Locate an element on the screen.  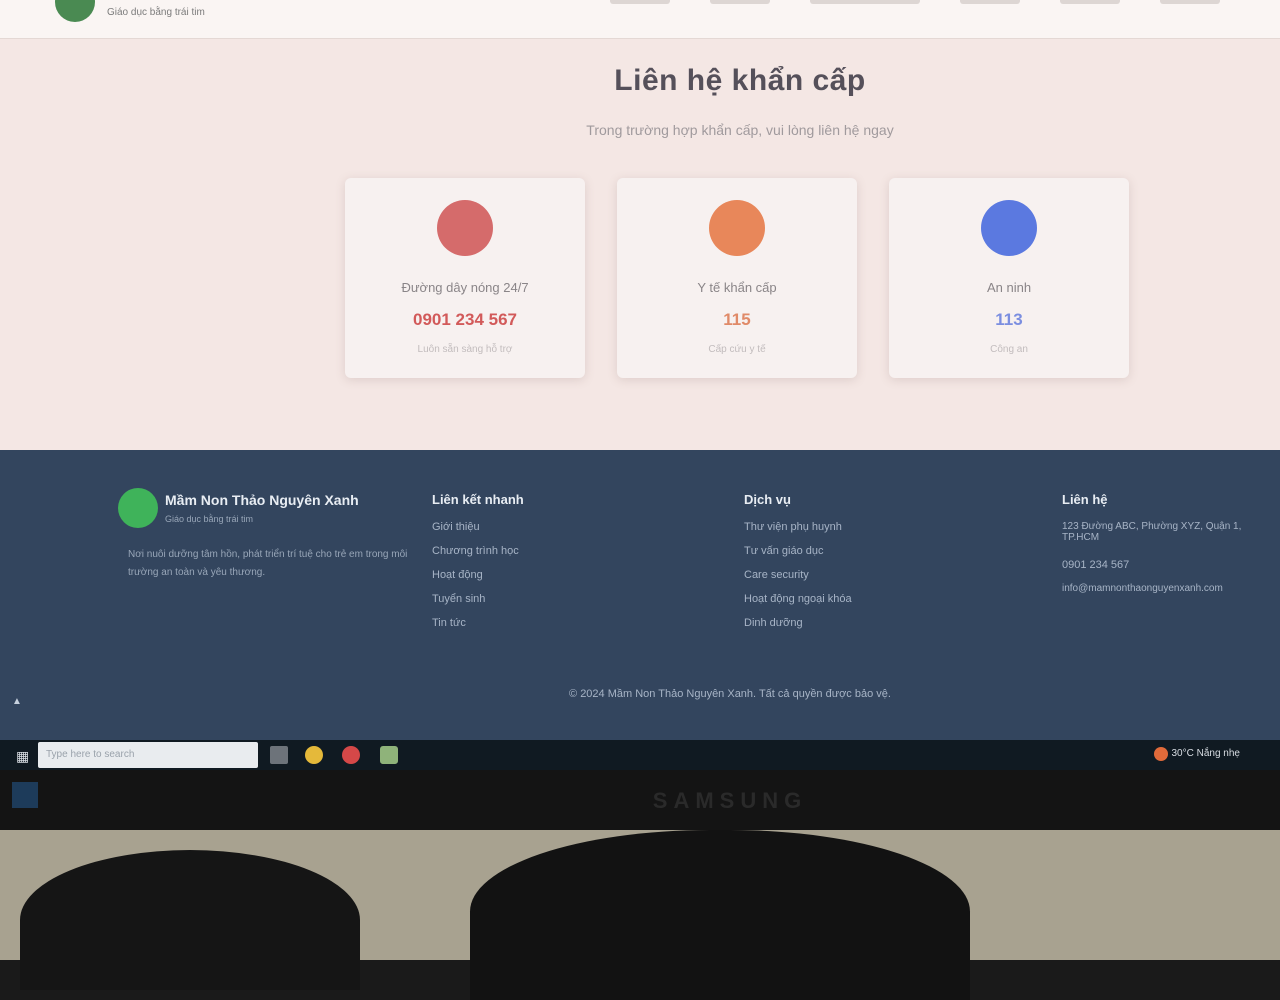
site-tagline: Giáo dục bằng trái tim is located at coordinates (156, 12).